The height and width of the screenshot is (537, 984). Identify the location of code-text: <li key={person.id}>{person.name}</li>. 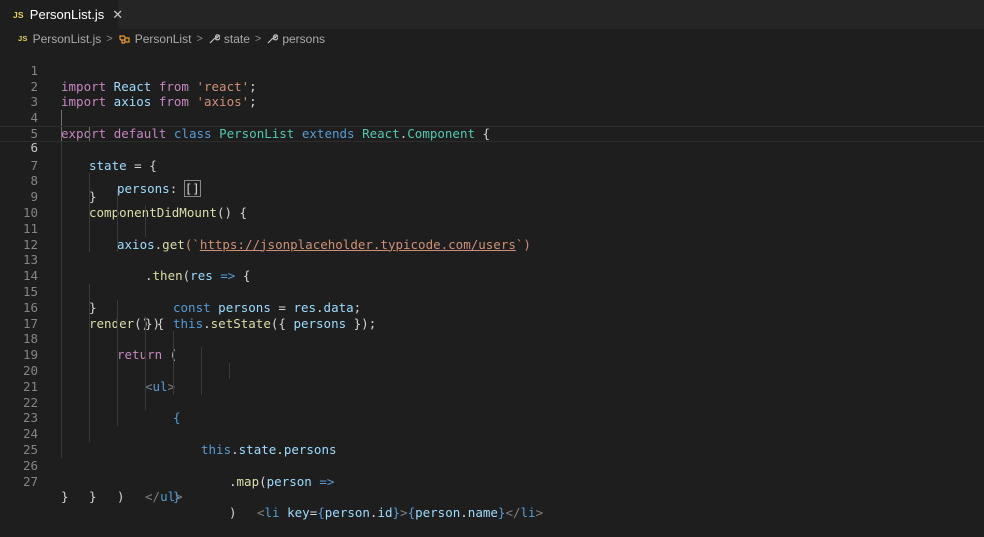
(400, 513).